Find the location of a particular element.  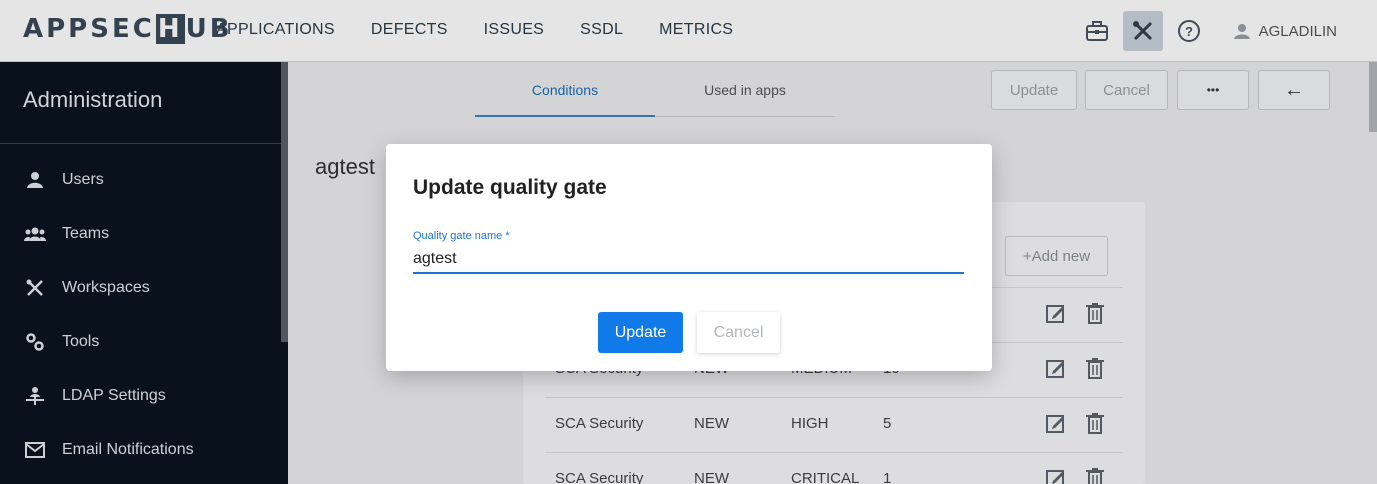

quality-gate-name-label: Quality gate name * is located at coordinates (461, 236).